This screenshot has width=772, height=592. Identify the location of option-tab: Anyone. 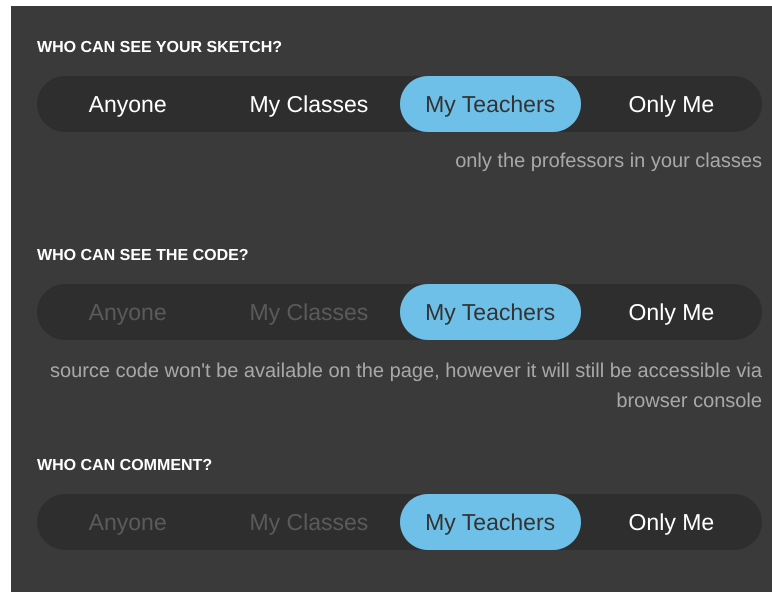
(127, 104).